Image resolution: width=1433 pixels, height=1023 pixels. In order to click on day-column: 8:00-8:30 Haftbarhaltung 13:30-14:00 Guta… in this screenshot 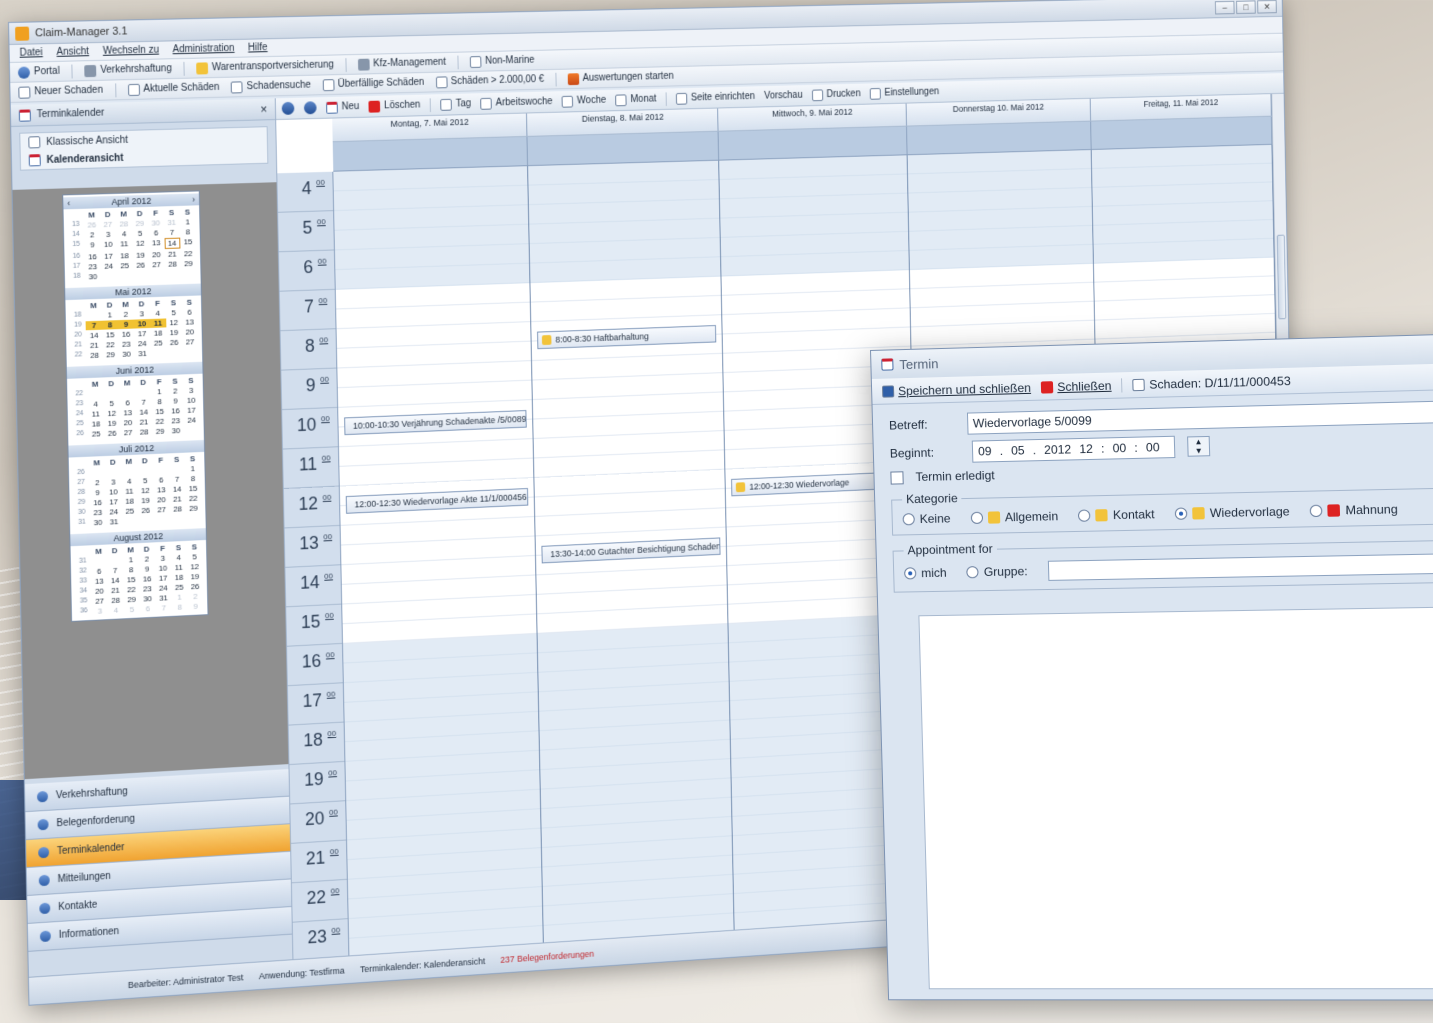, I will do `click(631, 551)`.